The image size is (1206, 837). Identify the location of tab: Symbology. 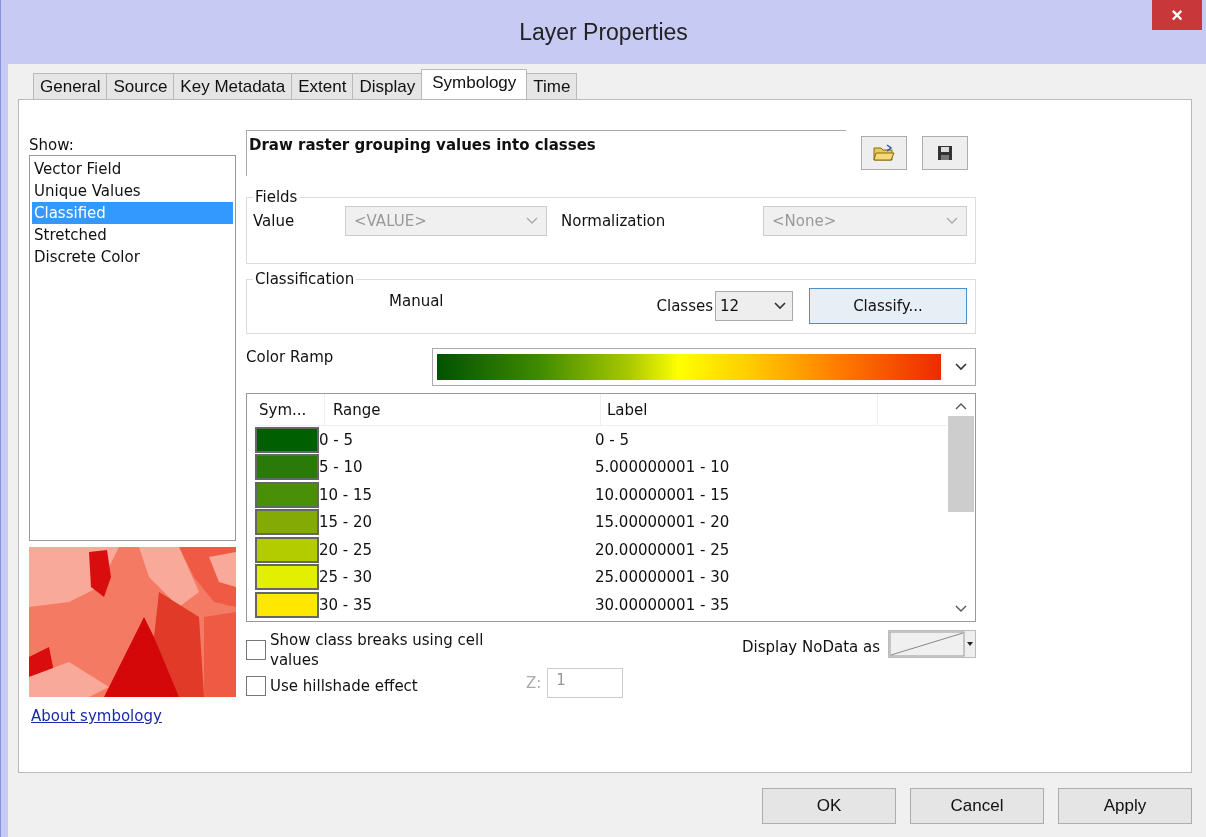
(474, 84).